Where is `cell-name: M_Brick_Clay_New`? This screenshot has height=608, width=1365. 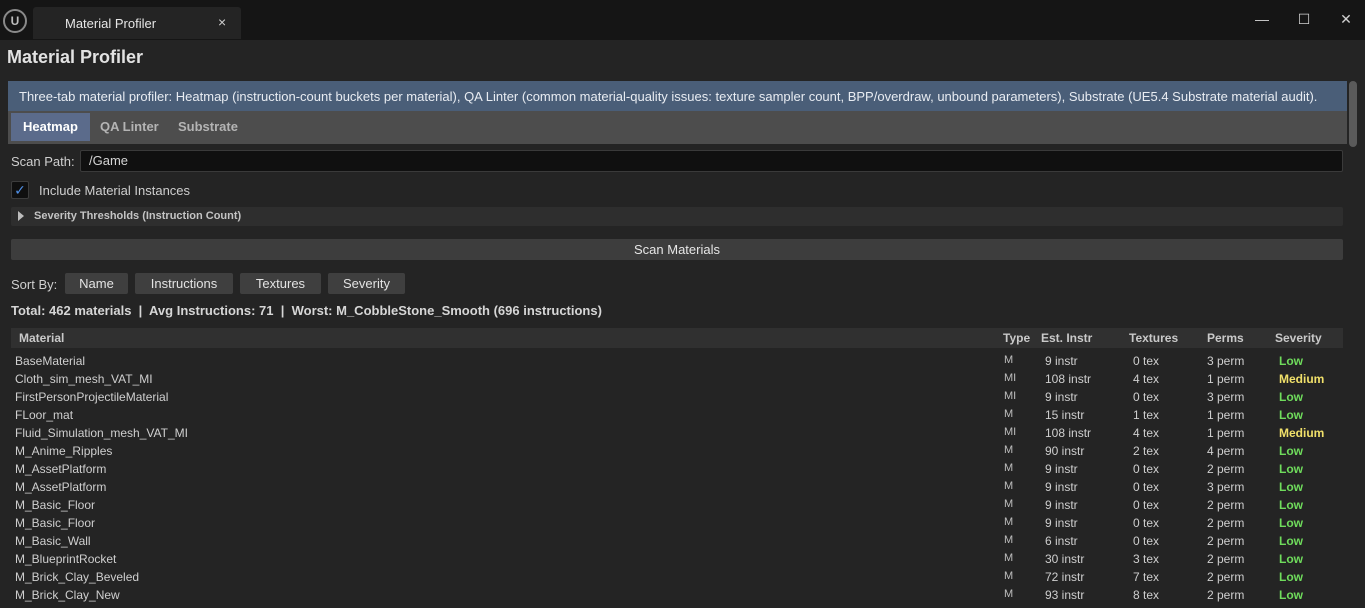 cell-name: M_Brick_Clay_New is located at coordinates (67, 595).